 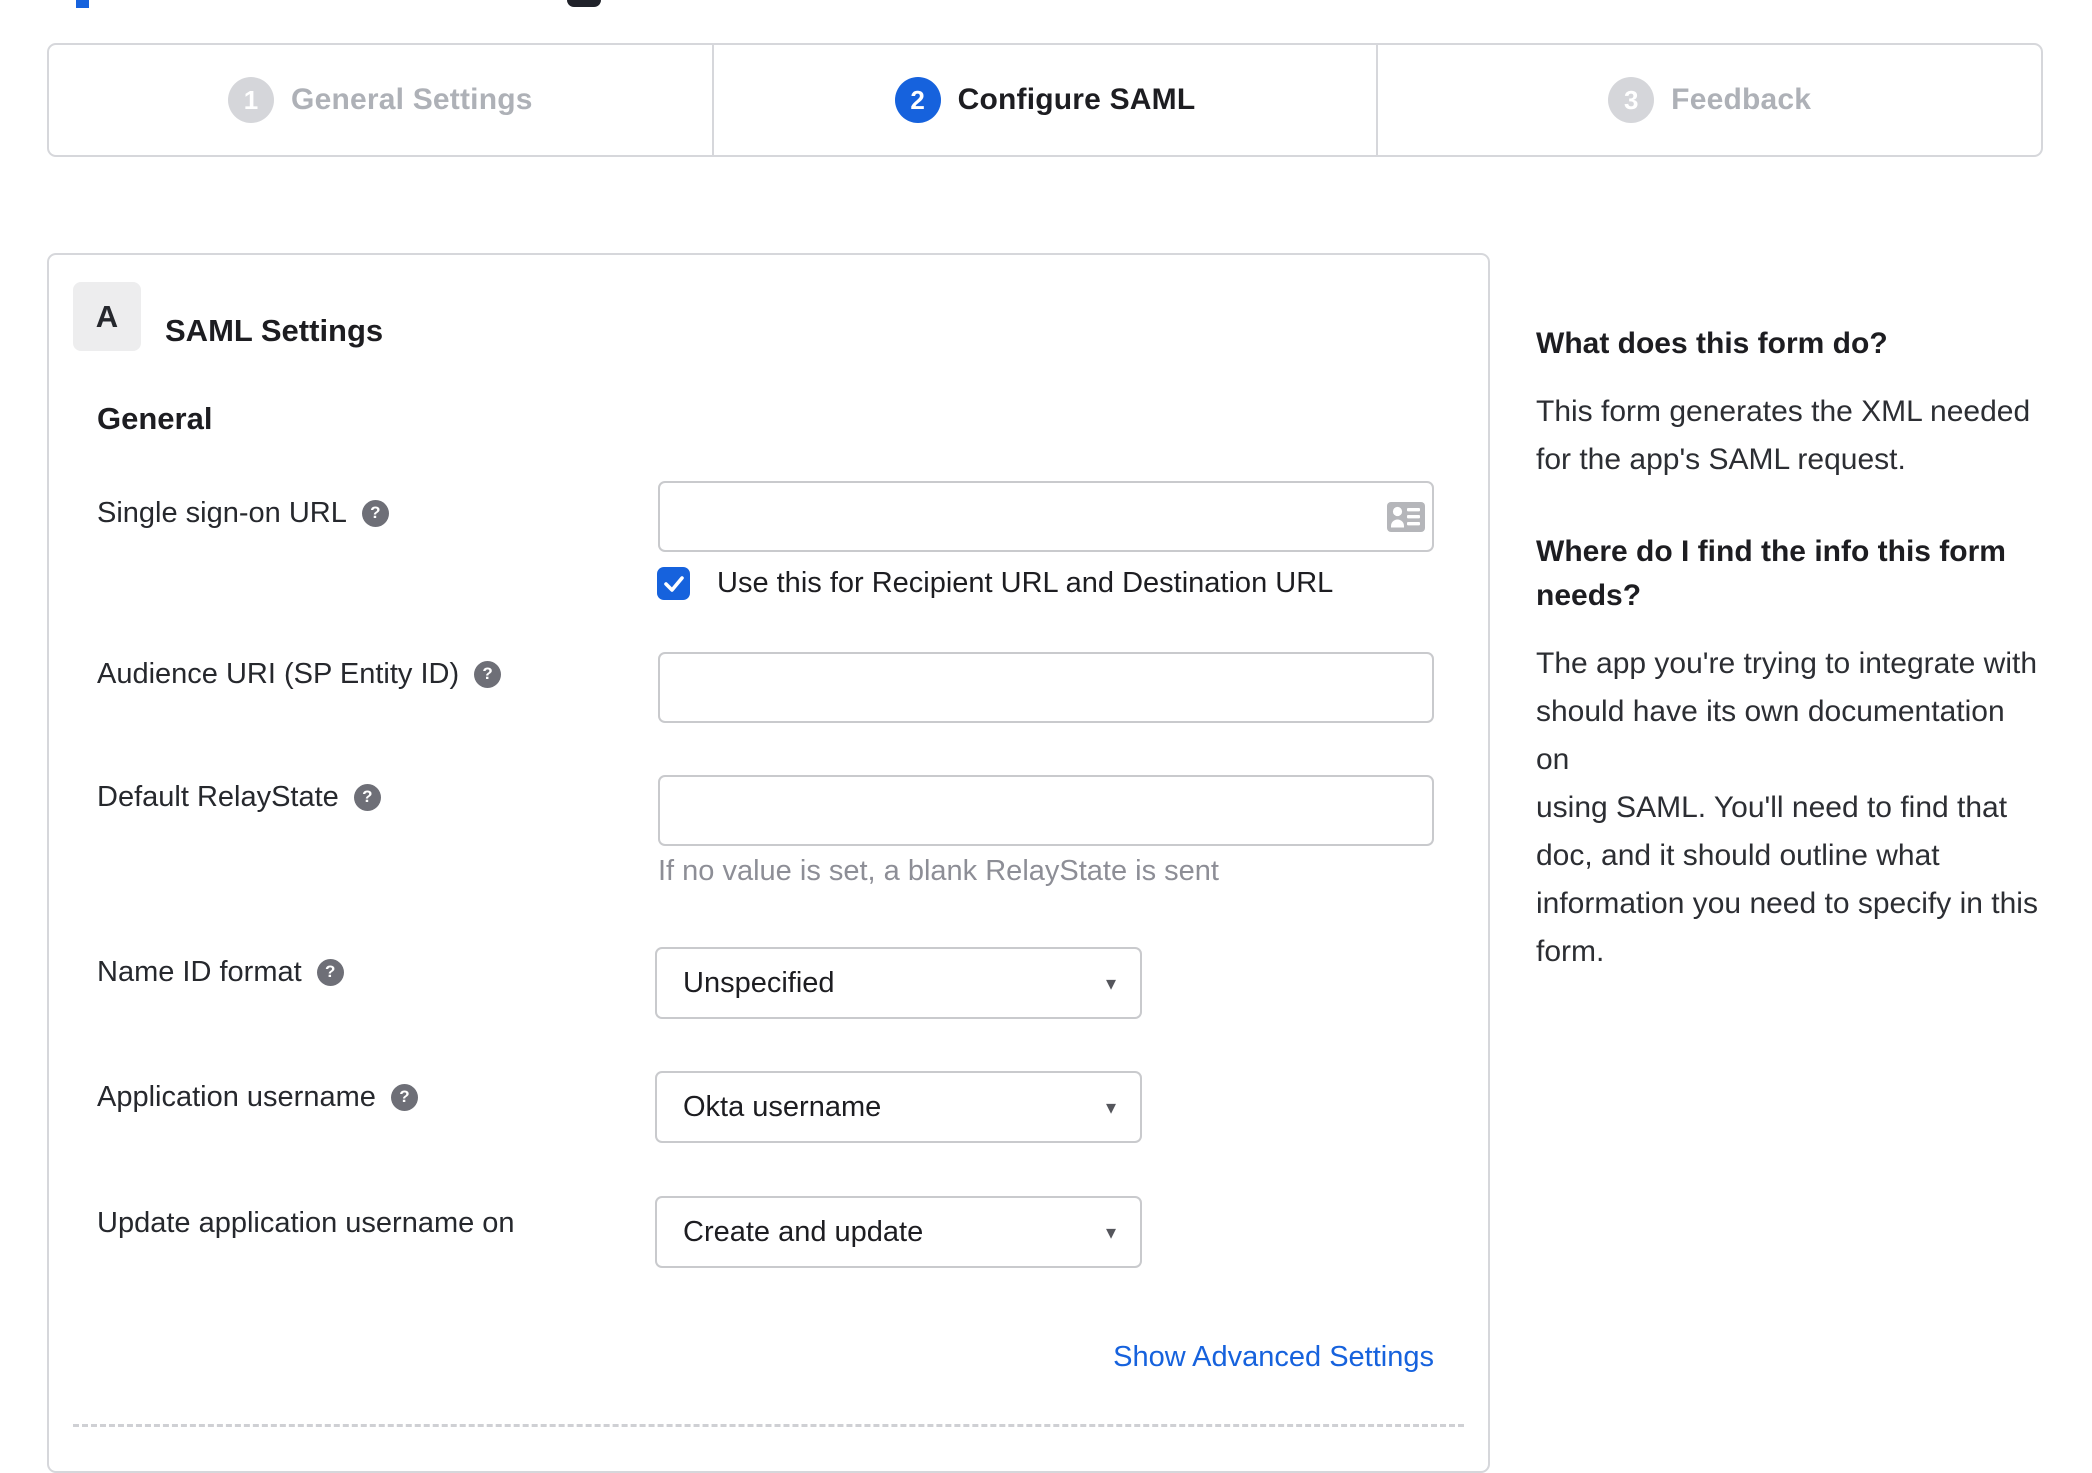 I want to click on app-username-select: Okta username ▾, so click(x=898, y=1107).